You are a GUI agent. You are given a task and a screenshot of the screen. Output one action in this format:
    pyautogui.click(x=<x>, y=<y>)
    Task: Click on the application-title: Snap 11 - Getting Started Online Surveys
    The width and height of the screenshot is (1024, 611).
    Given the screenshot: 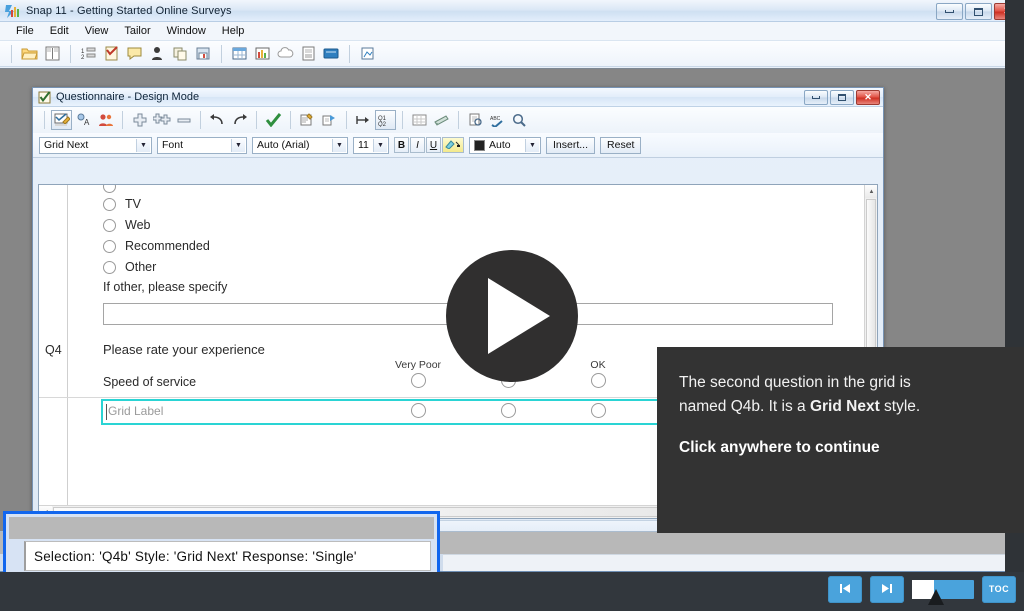 What is the action you would take?
    pyautogui.click(x=129, y=10)
    